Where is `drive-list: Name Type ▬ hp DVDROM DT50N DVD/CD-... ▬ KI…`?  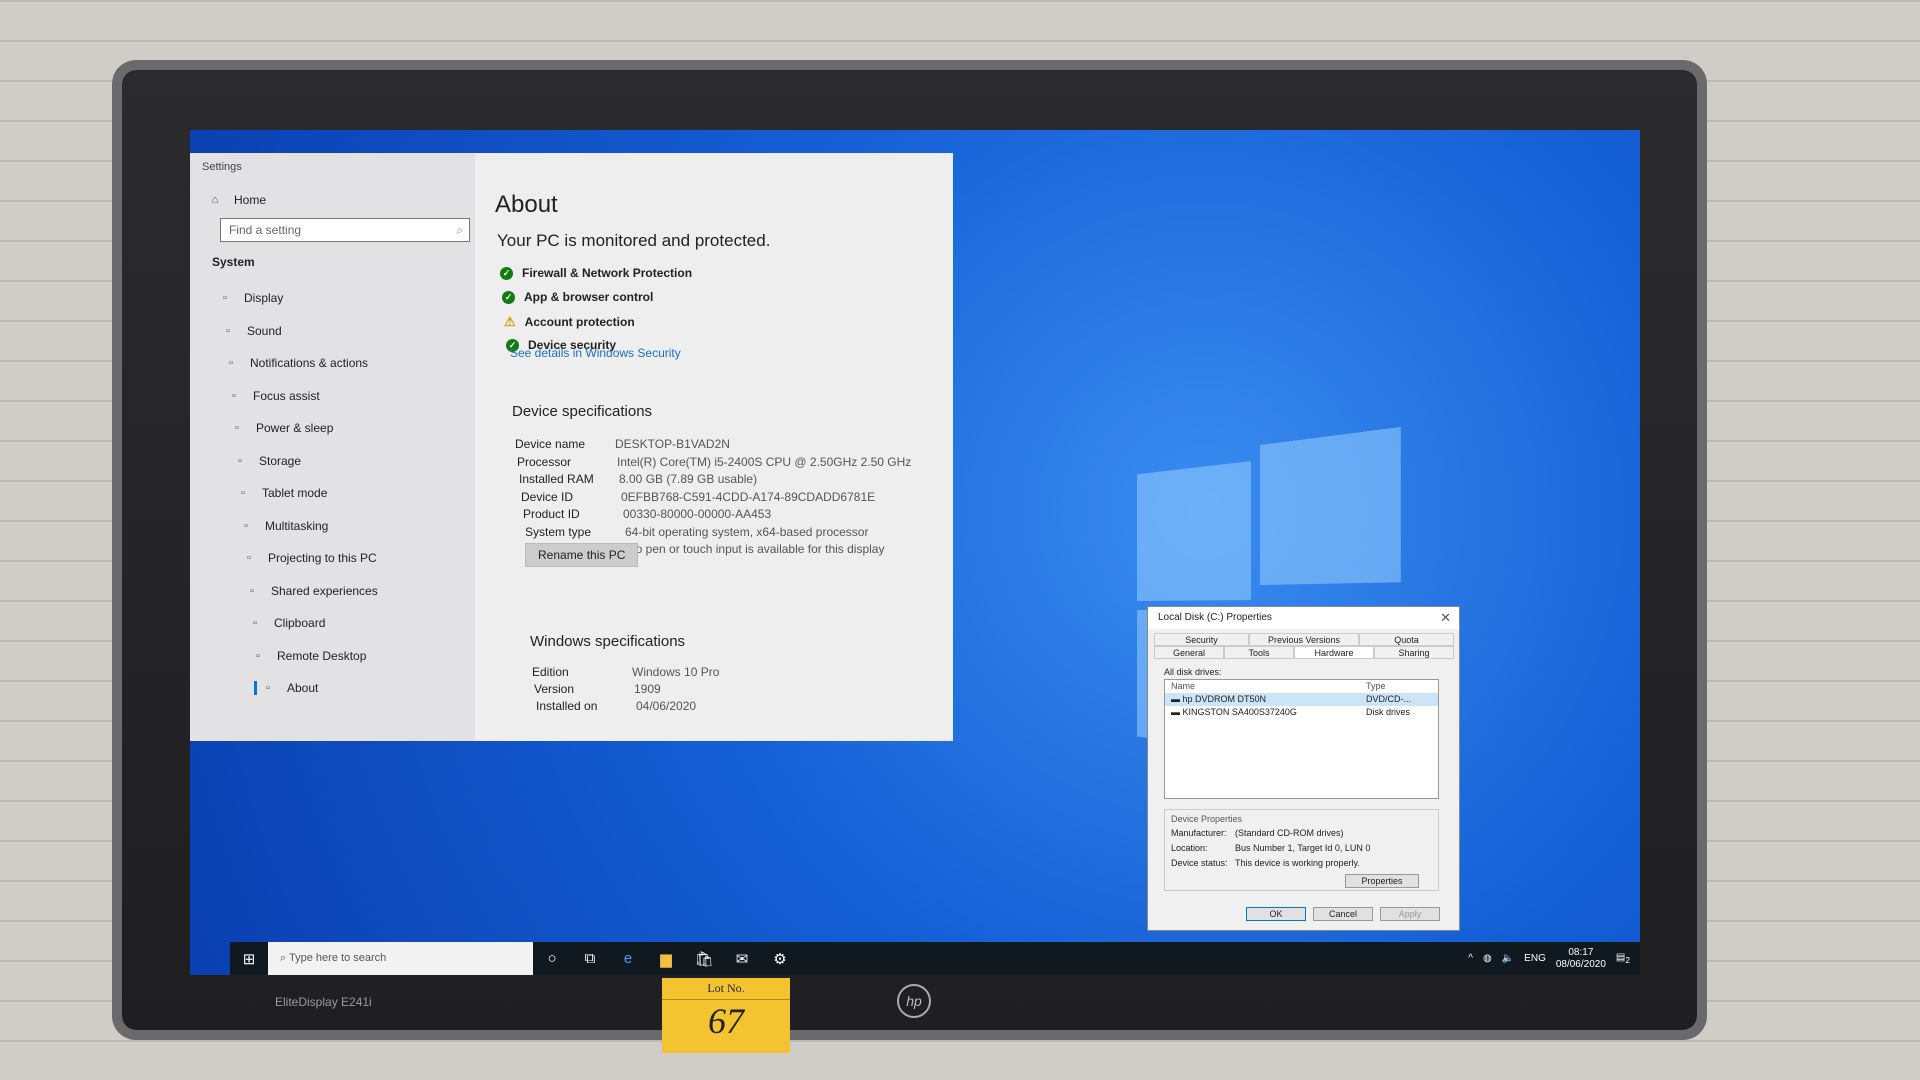 drive-list: Name Type ▬ hp DVDROM DT50N DVD/CD-... ▬ KI… is located at coordinates (1301, 739).